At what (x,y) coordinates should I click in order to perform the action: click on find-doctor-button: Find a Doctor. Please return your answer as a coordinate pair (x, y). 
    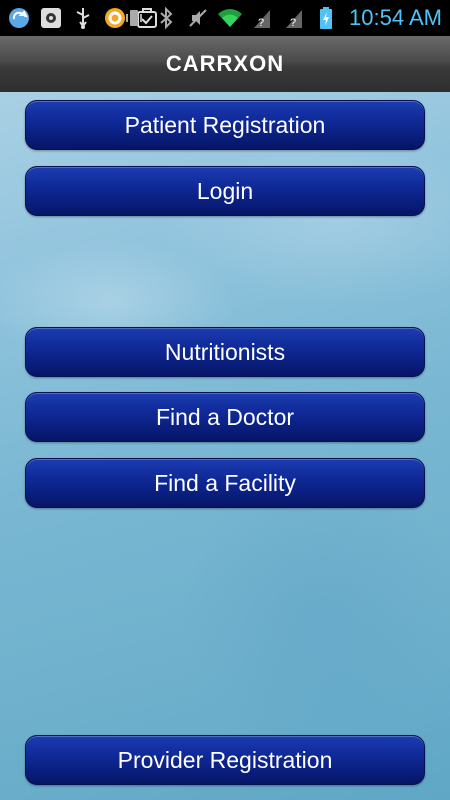
    Looking at the image, I should click on (225, 417).